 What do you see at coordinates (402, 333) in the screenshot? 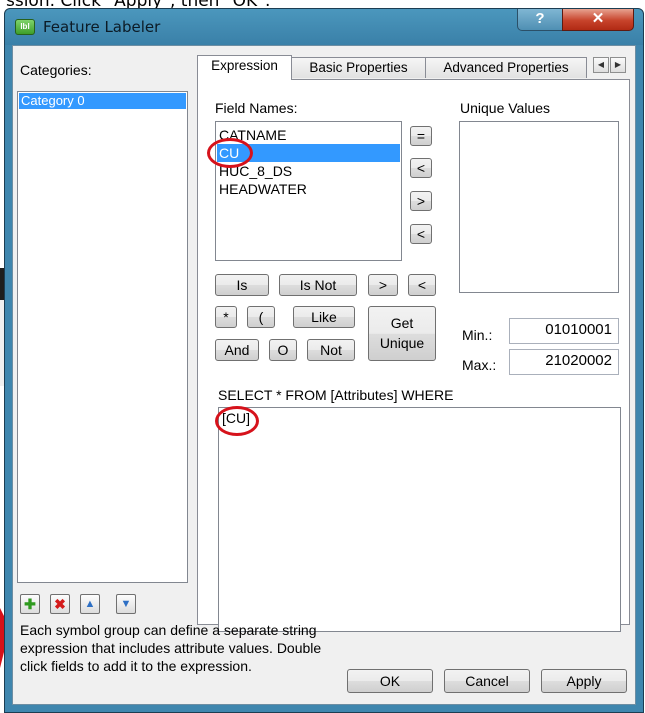
I see `get-unique-button: Get Unique` at bounding box center [402, 333].